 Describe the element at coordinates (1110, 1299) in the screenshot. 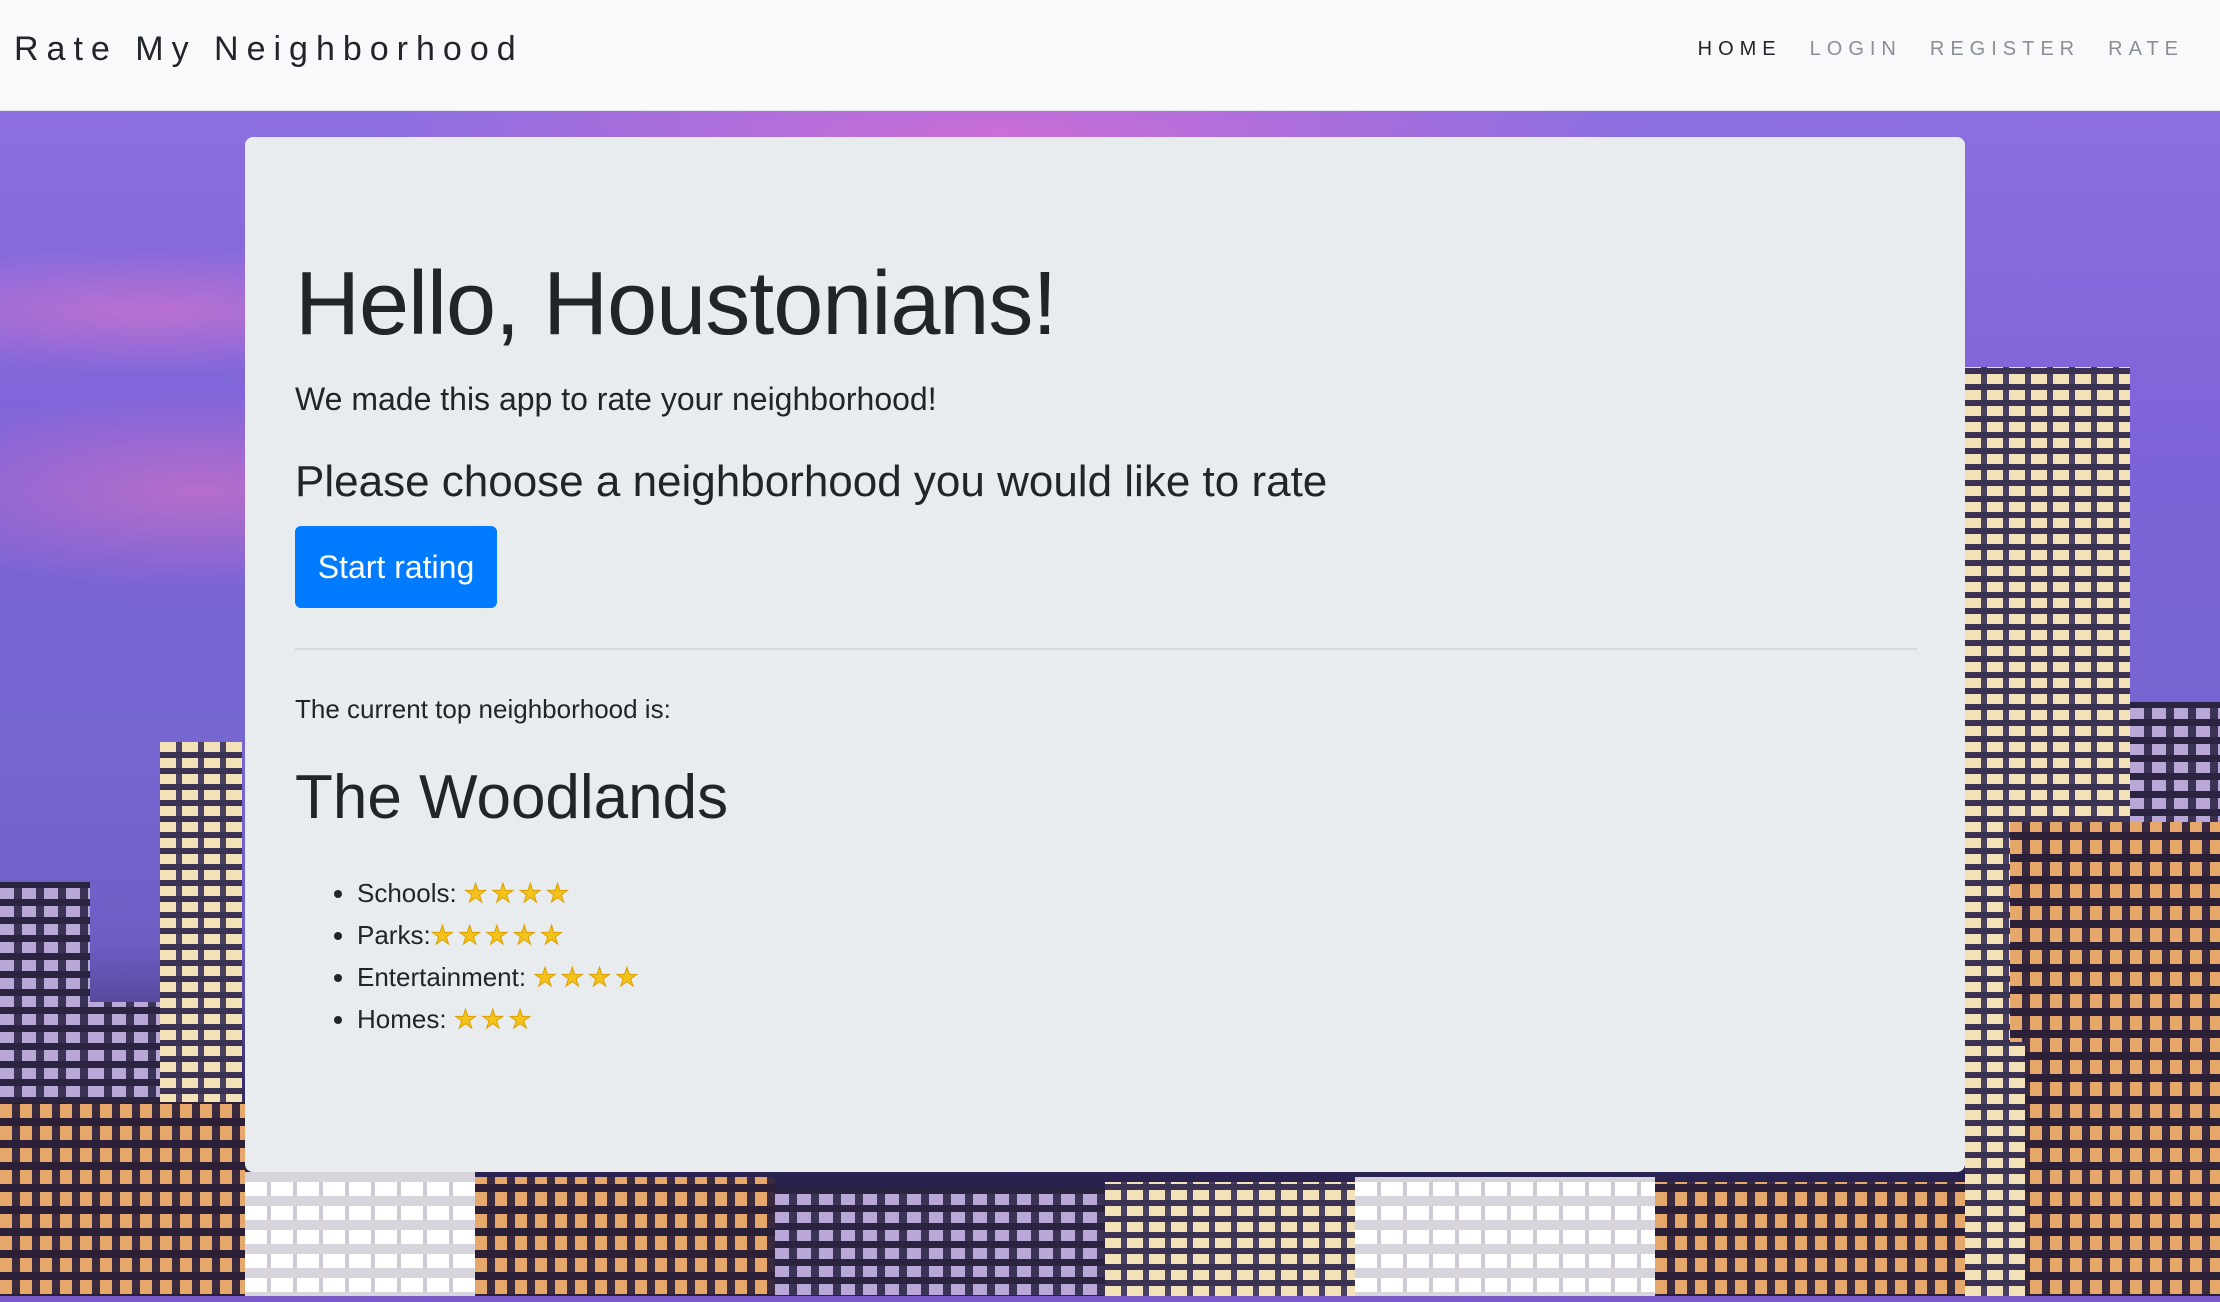

I see `bottom-strip` at that location.